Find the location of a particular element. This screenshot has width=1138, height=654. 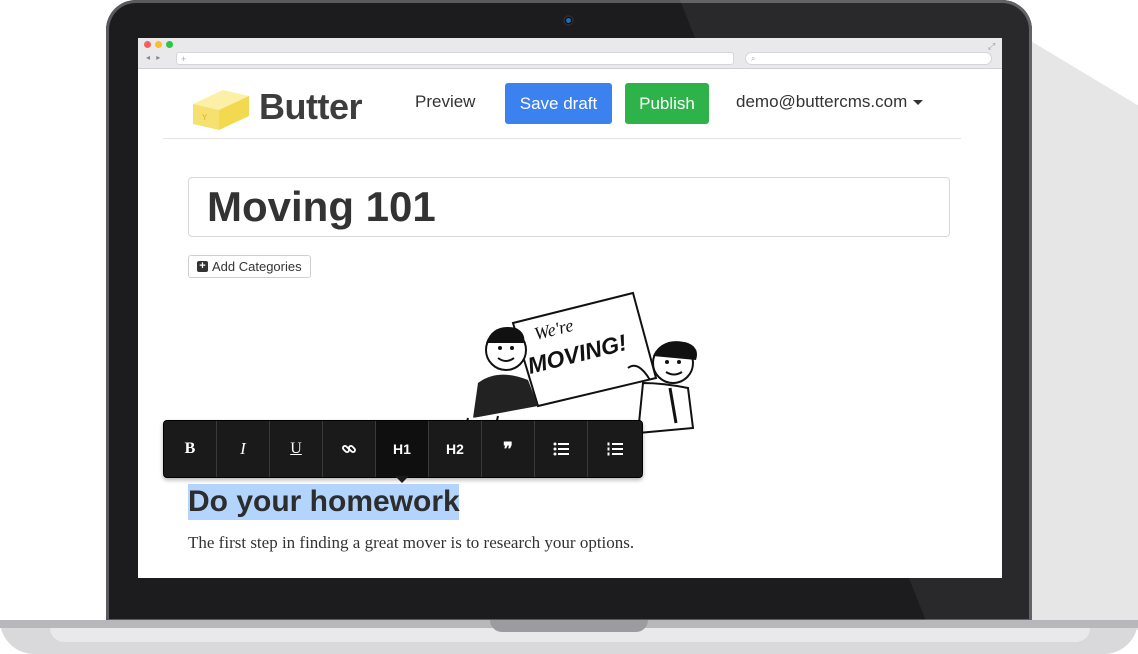

bold-button: B is located at coordinates (190, 449).